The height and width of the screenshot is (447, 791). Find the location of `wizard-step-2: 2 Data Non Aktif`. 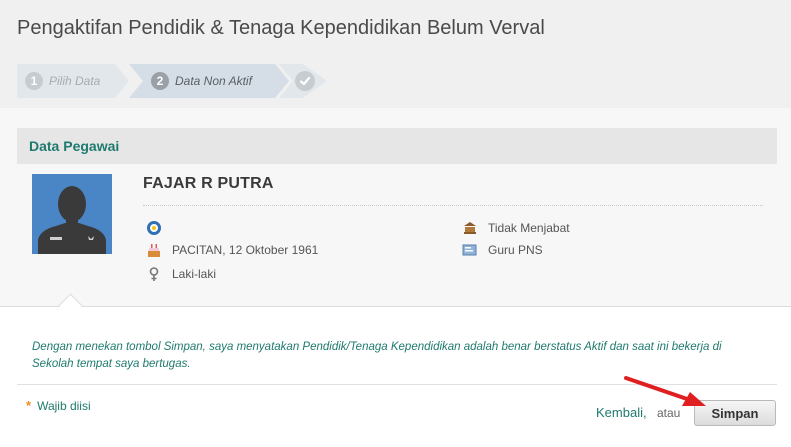

wizard-step-2: 2 Data Non Aktif is located at coordinates (209, 81).